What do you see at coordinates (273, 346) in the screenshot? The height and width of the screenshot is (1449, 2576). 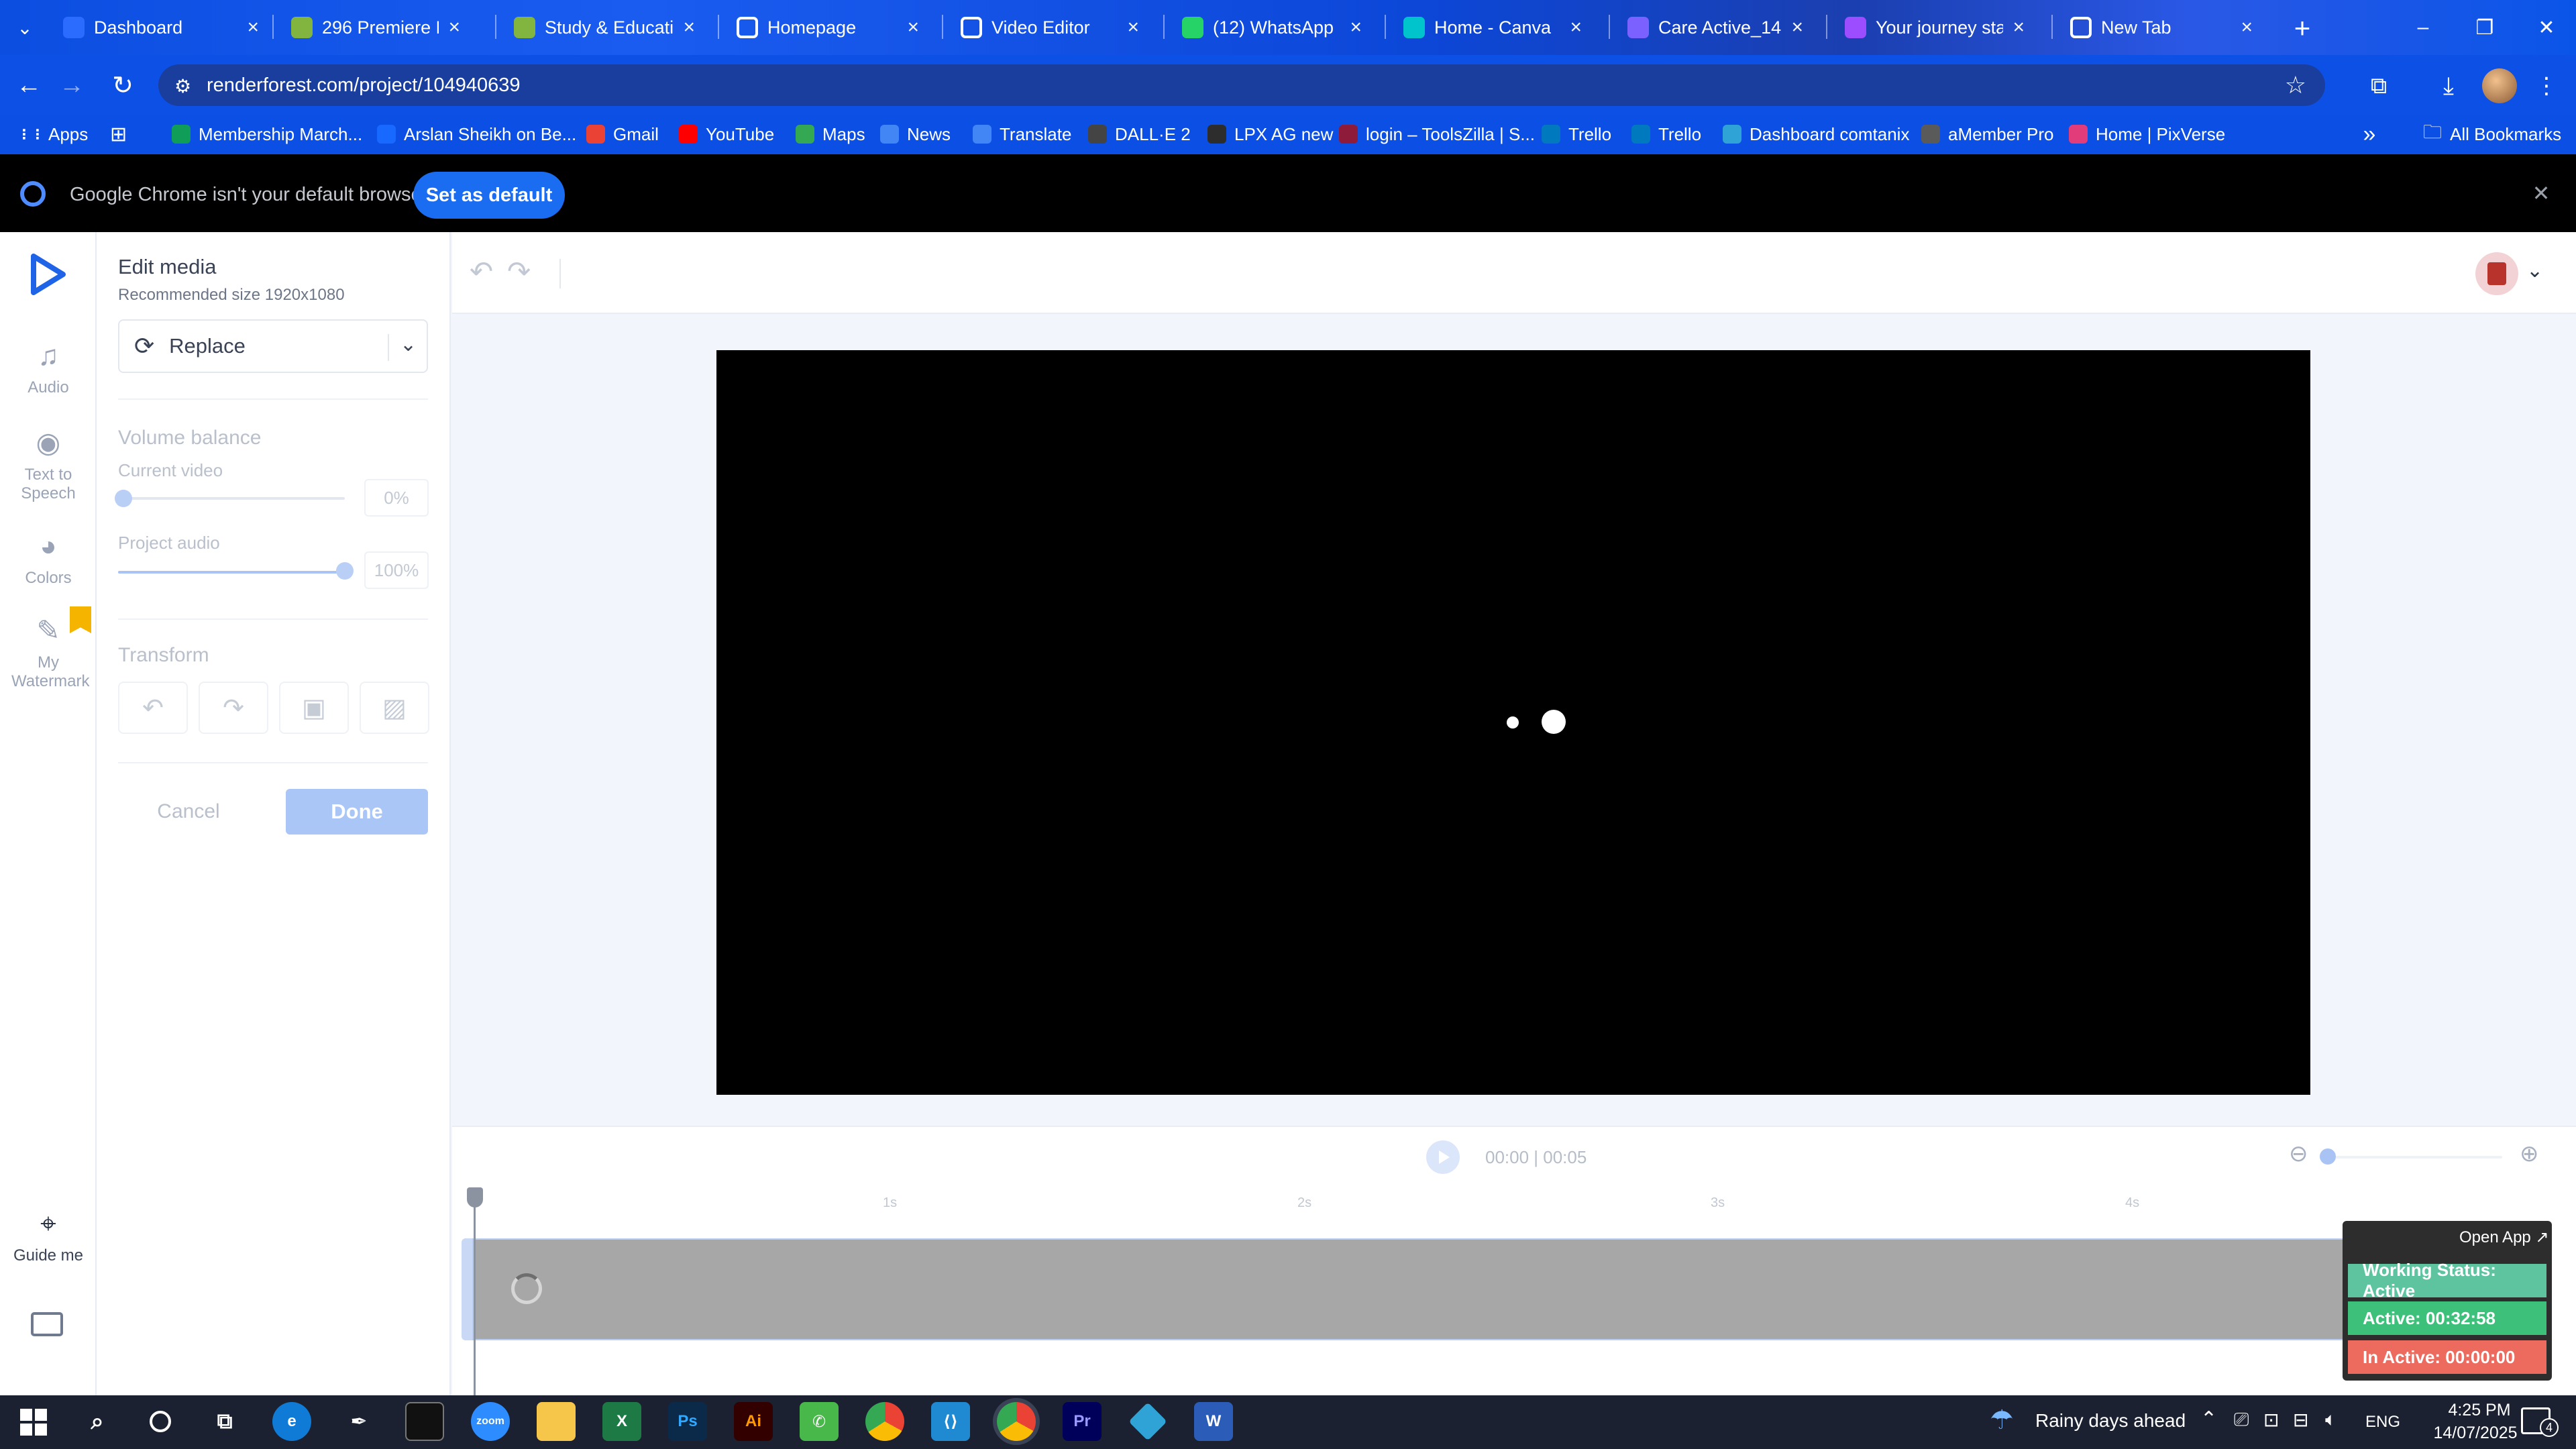 I see `replace-dropdown: ⟳ Replace ⌄` at bounding box center [273, 346].